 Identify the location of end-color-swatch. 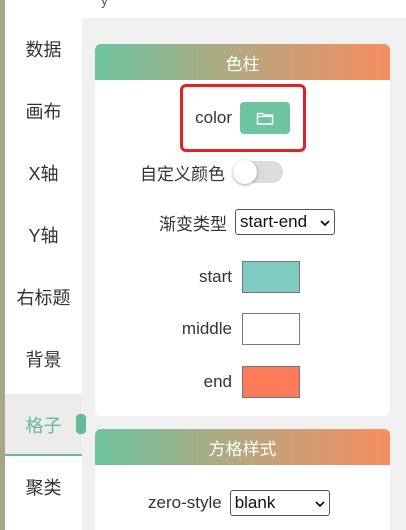
(271, 382).